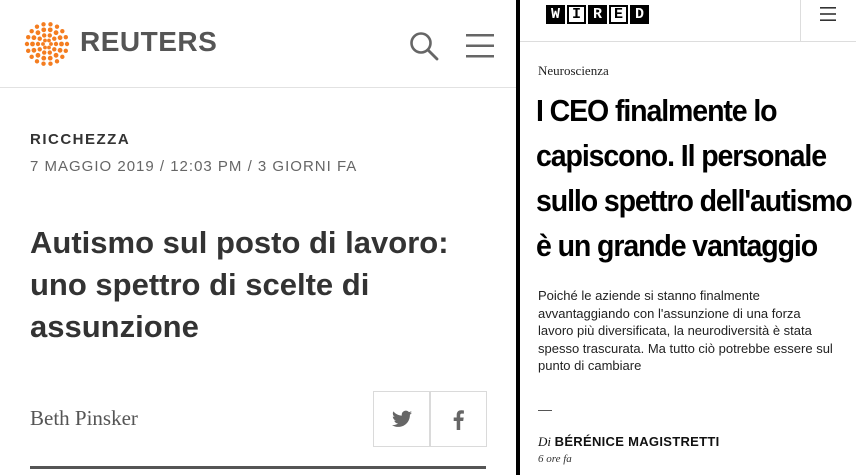 The image size is (856, 475). I want to click on title-line: I CEO finalmente lo, so click(657, 110).